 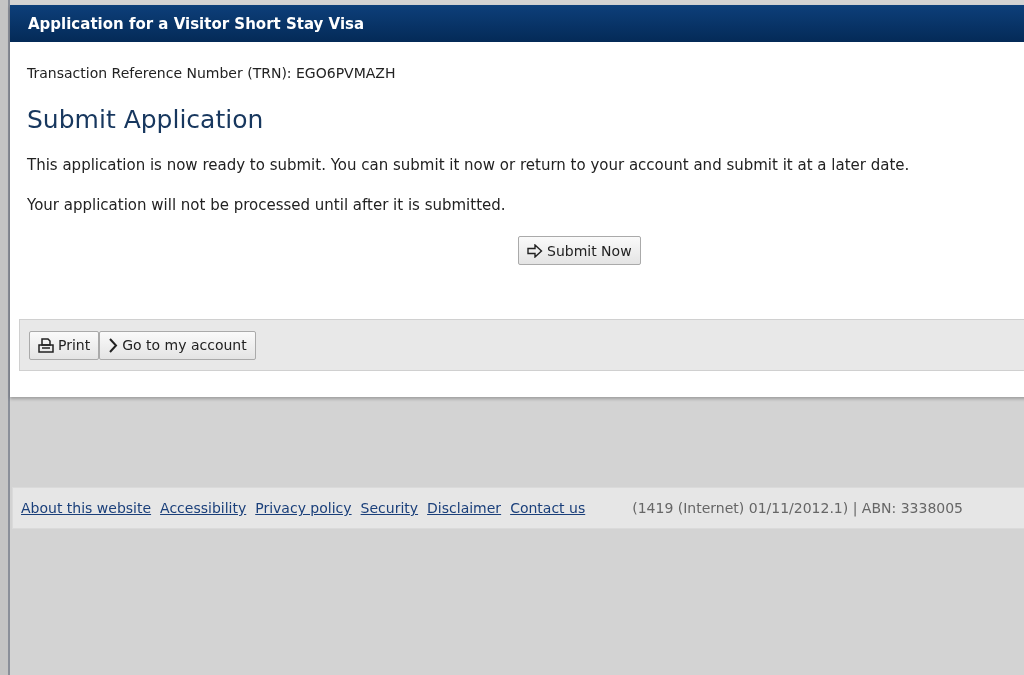 What do you see at coordinates (113, 345) in the screenshot?
I see `chevron-right-icon` at bounding box center [113, 345].